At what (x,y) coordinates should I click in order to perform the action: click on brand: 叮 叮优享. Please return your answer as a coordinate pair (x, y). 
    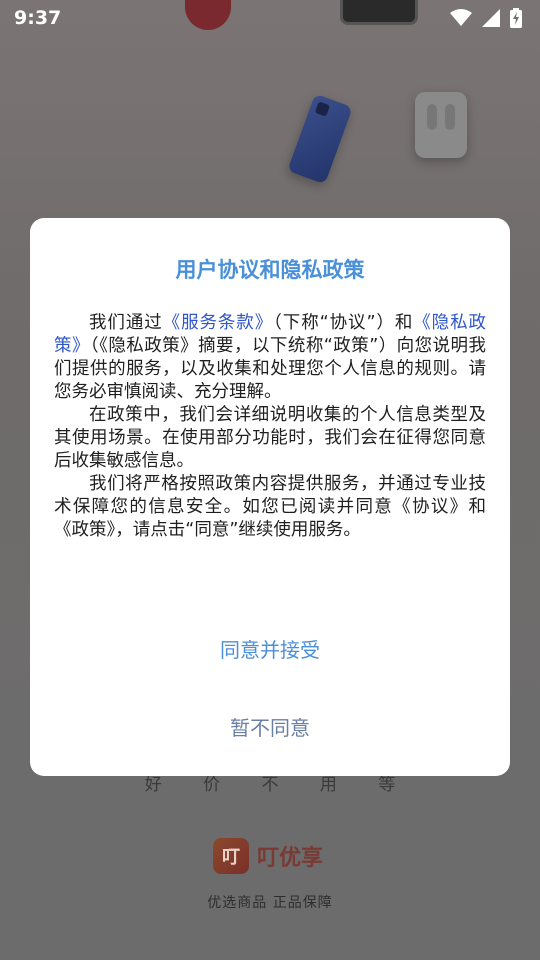
    Looking at the image, I should click on (268, 856).